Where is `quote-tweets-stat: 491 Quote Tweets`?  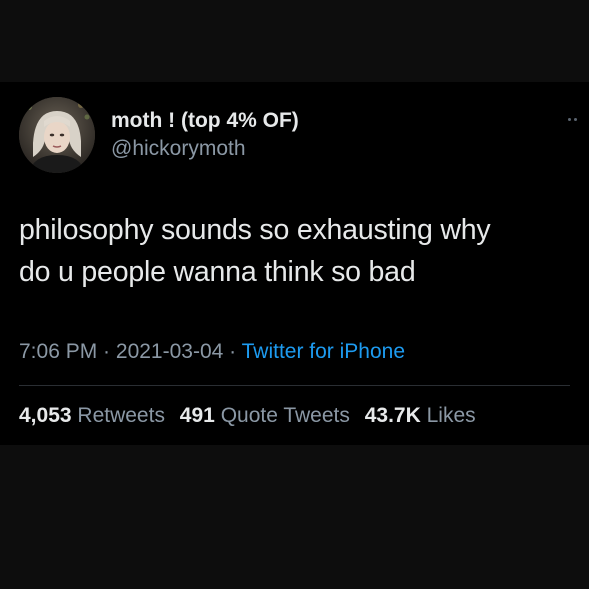 quote-tweets-stat: 491 Quote Tweets is located at coordinates (265, 415).